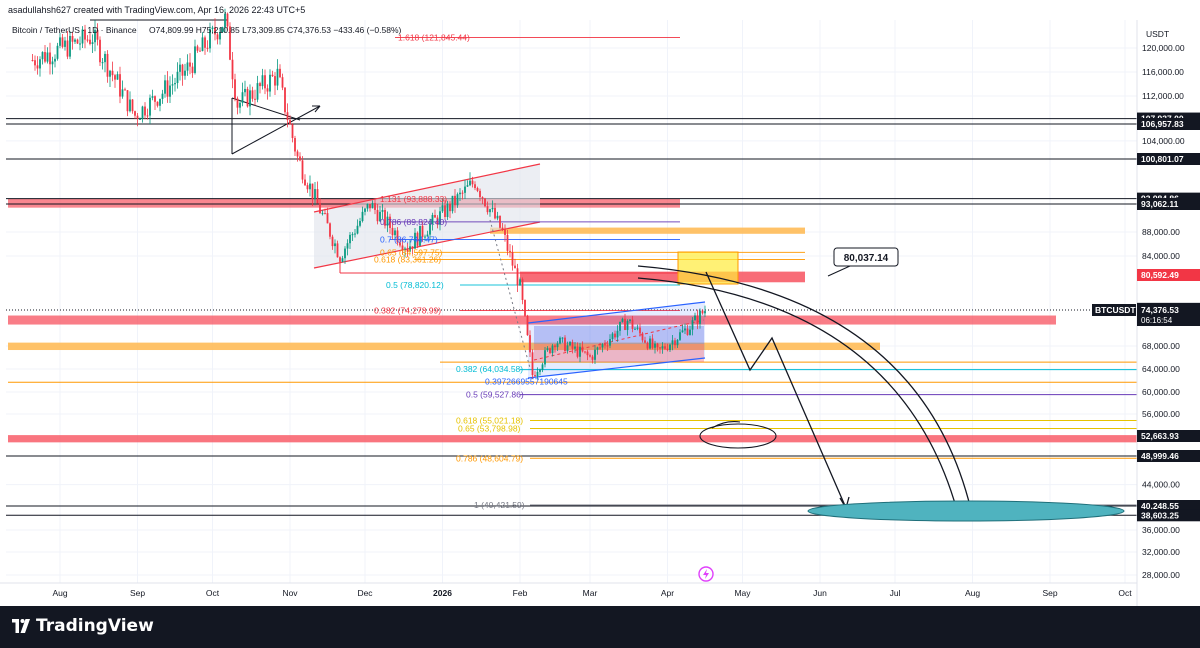 Image resolution: width=1200 pixels, height=648 pixels. I want to click on x-tick-label: Mar, so click(590, 593).